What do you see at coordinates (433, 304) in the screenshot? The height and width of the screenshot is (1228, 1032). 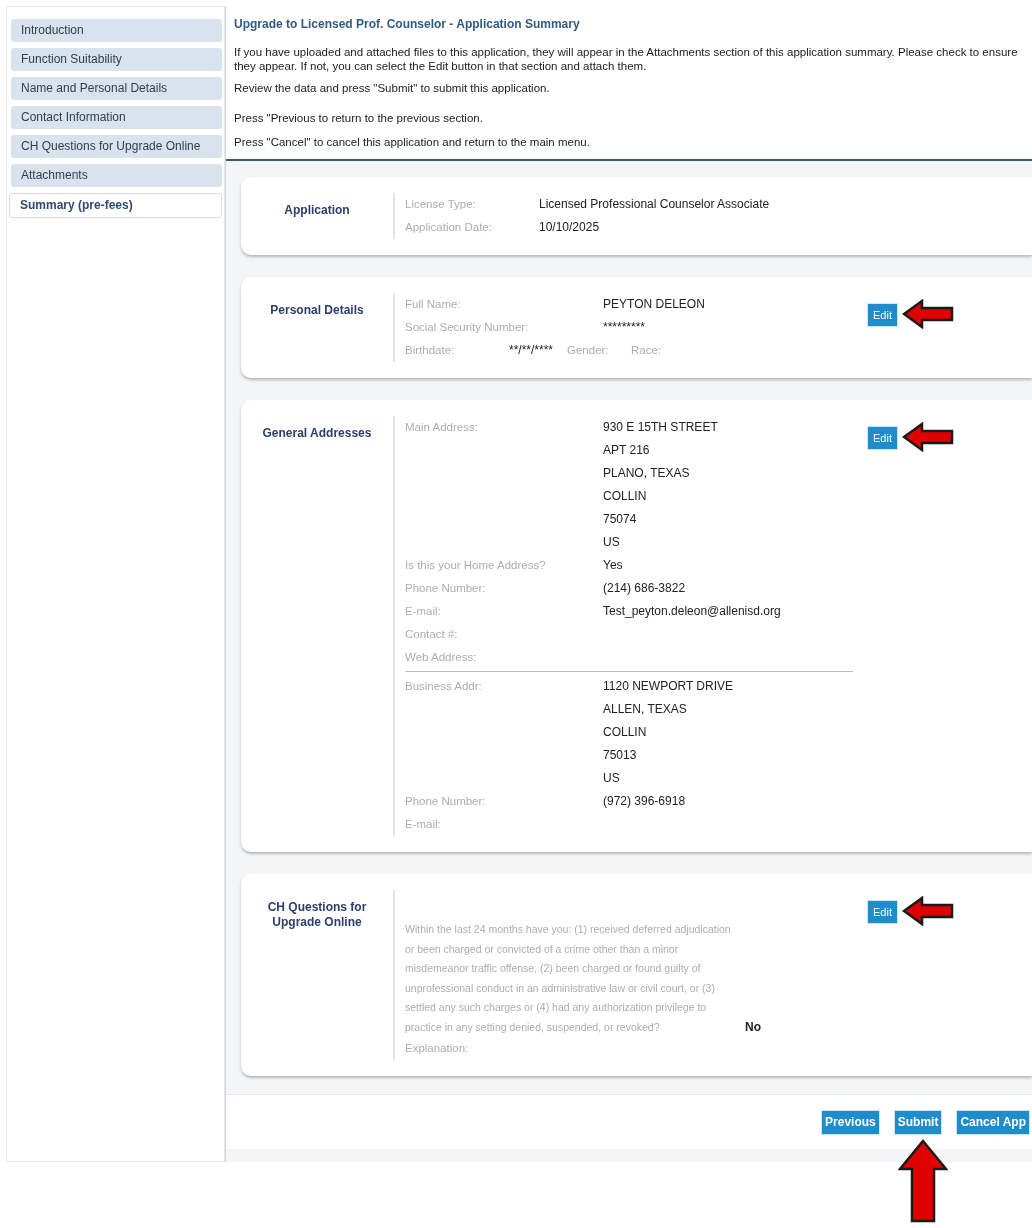 I see `field-label: Full Name:` at bounding box center [433, 304].